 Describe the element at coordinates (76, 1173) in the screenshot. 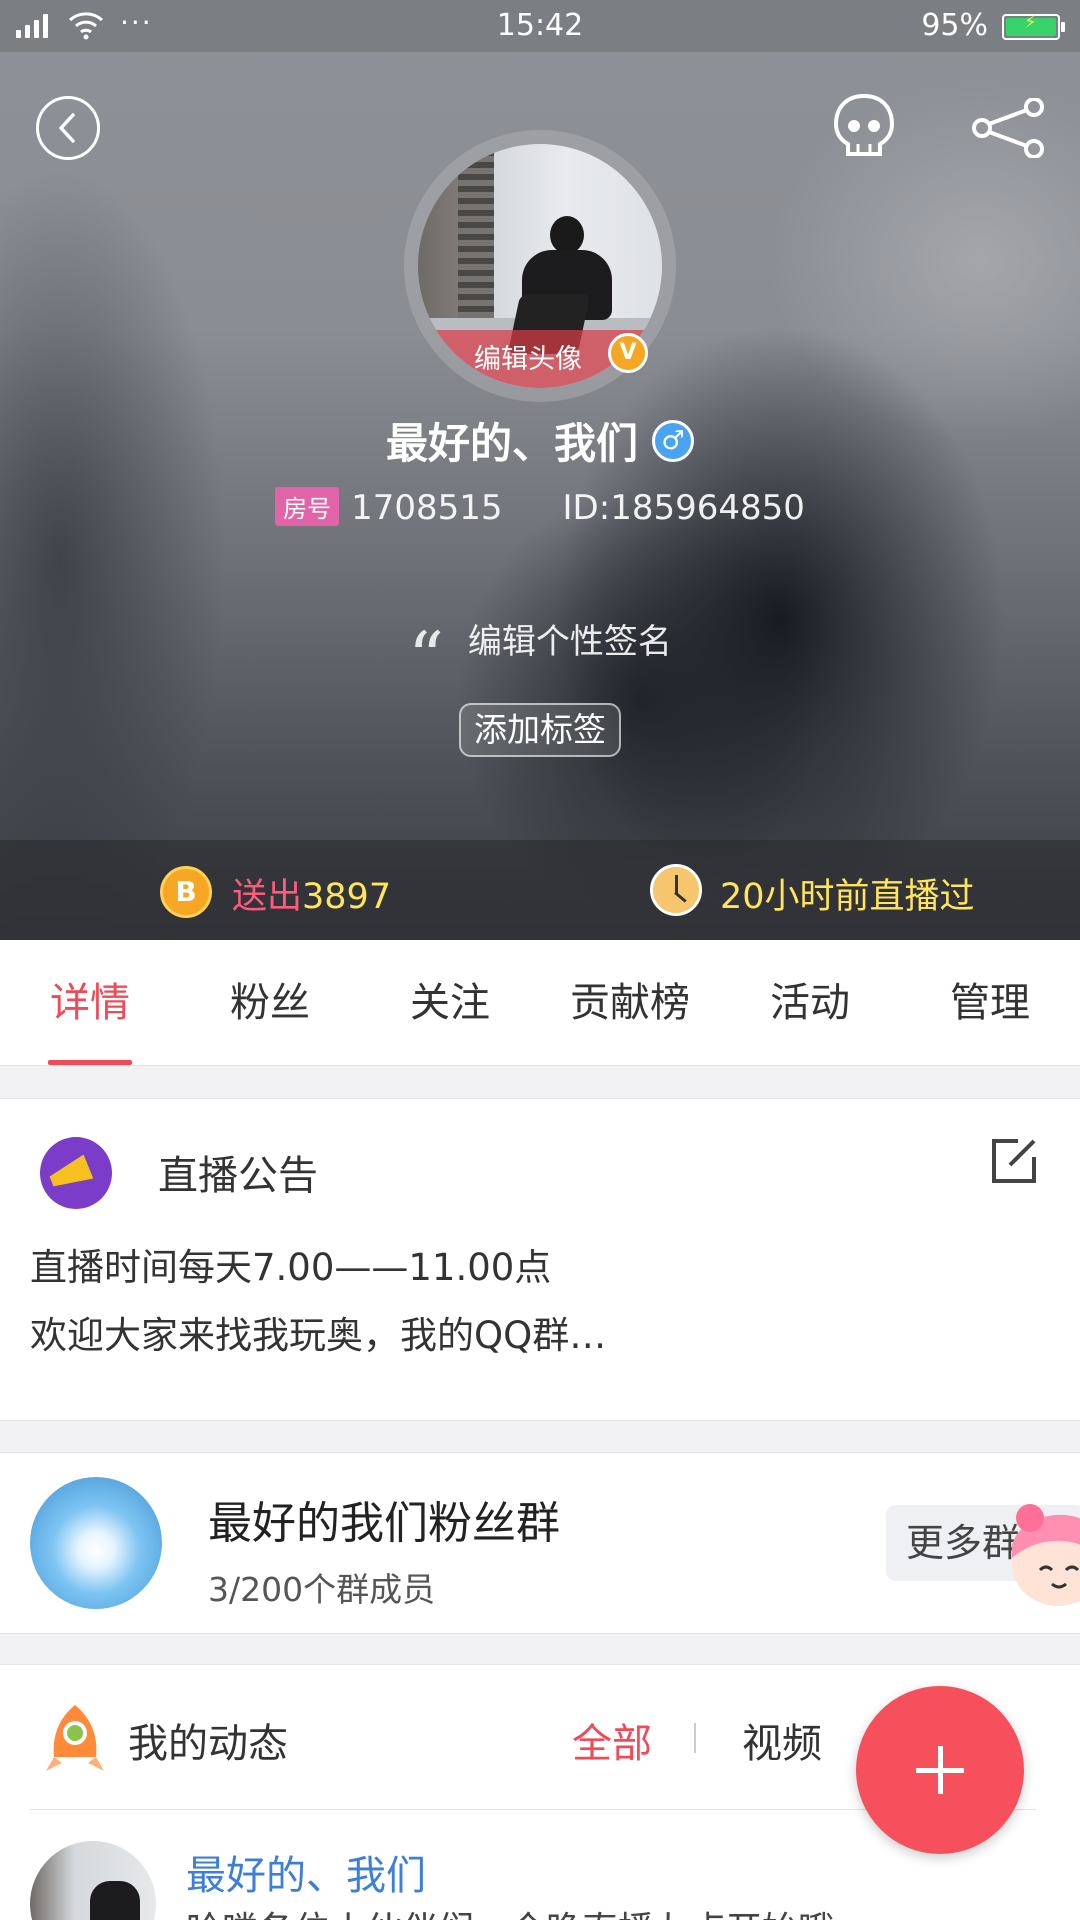

I see `megaphone-icon` at that location.